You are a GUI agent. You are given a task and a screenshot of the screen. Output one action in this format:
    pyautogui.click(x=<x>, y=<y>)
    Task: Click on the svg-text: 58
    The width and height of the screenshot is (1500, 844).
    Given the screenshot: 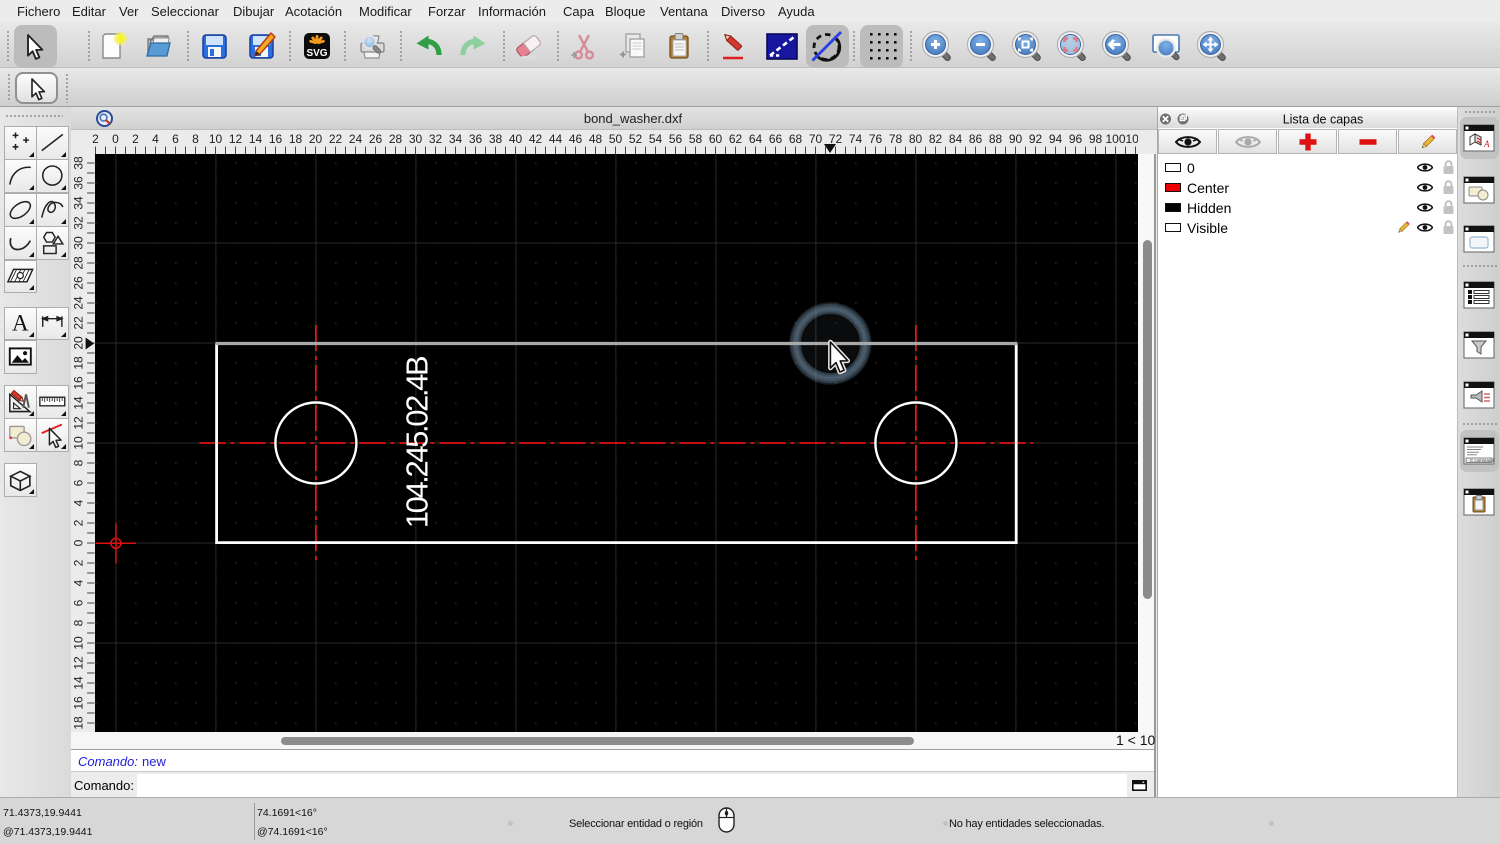 What is the action you would take?
    pyautogui.click(x=696, y=139)
    